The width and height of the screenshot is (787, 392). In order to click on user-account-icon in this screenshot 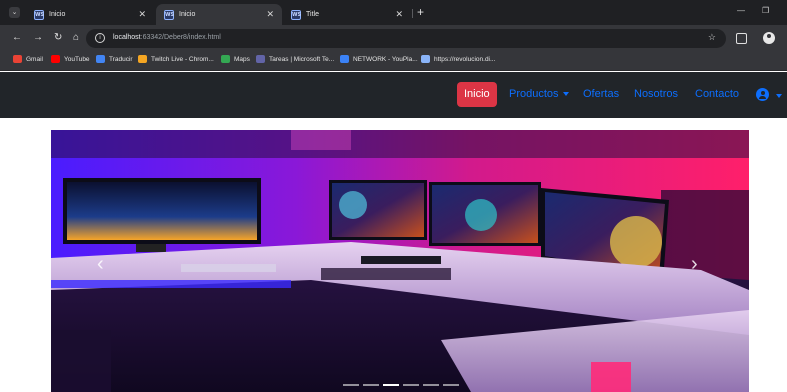, I will do `click(762, 94)`.